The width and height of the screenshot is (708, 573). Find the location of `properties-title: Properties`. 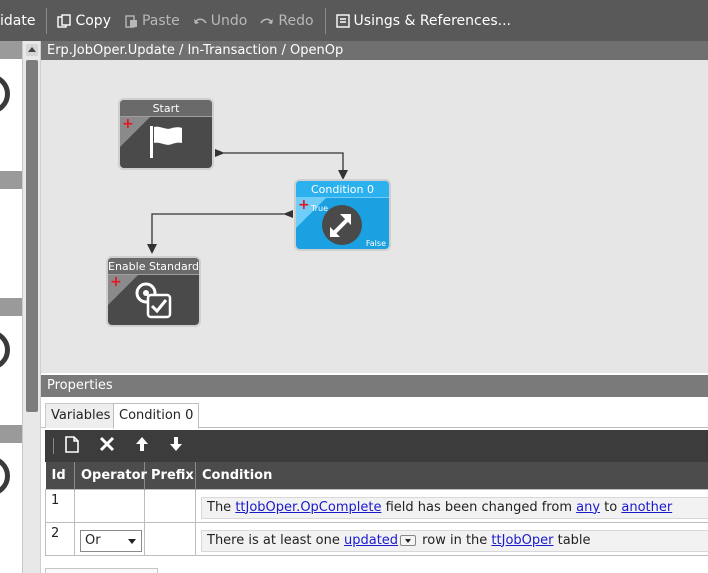

properties-title: Properties is located at coordinates (374, 386).